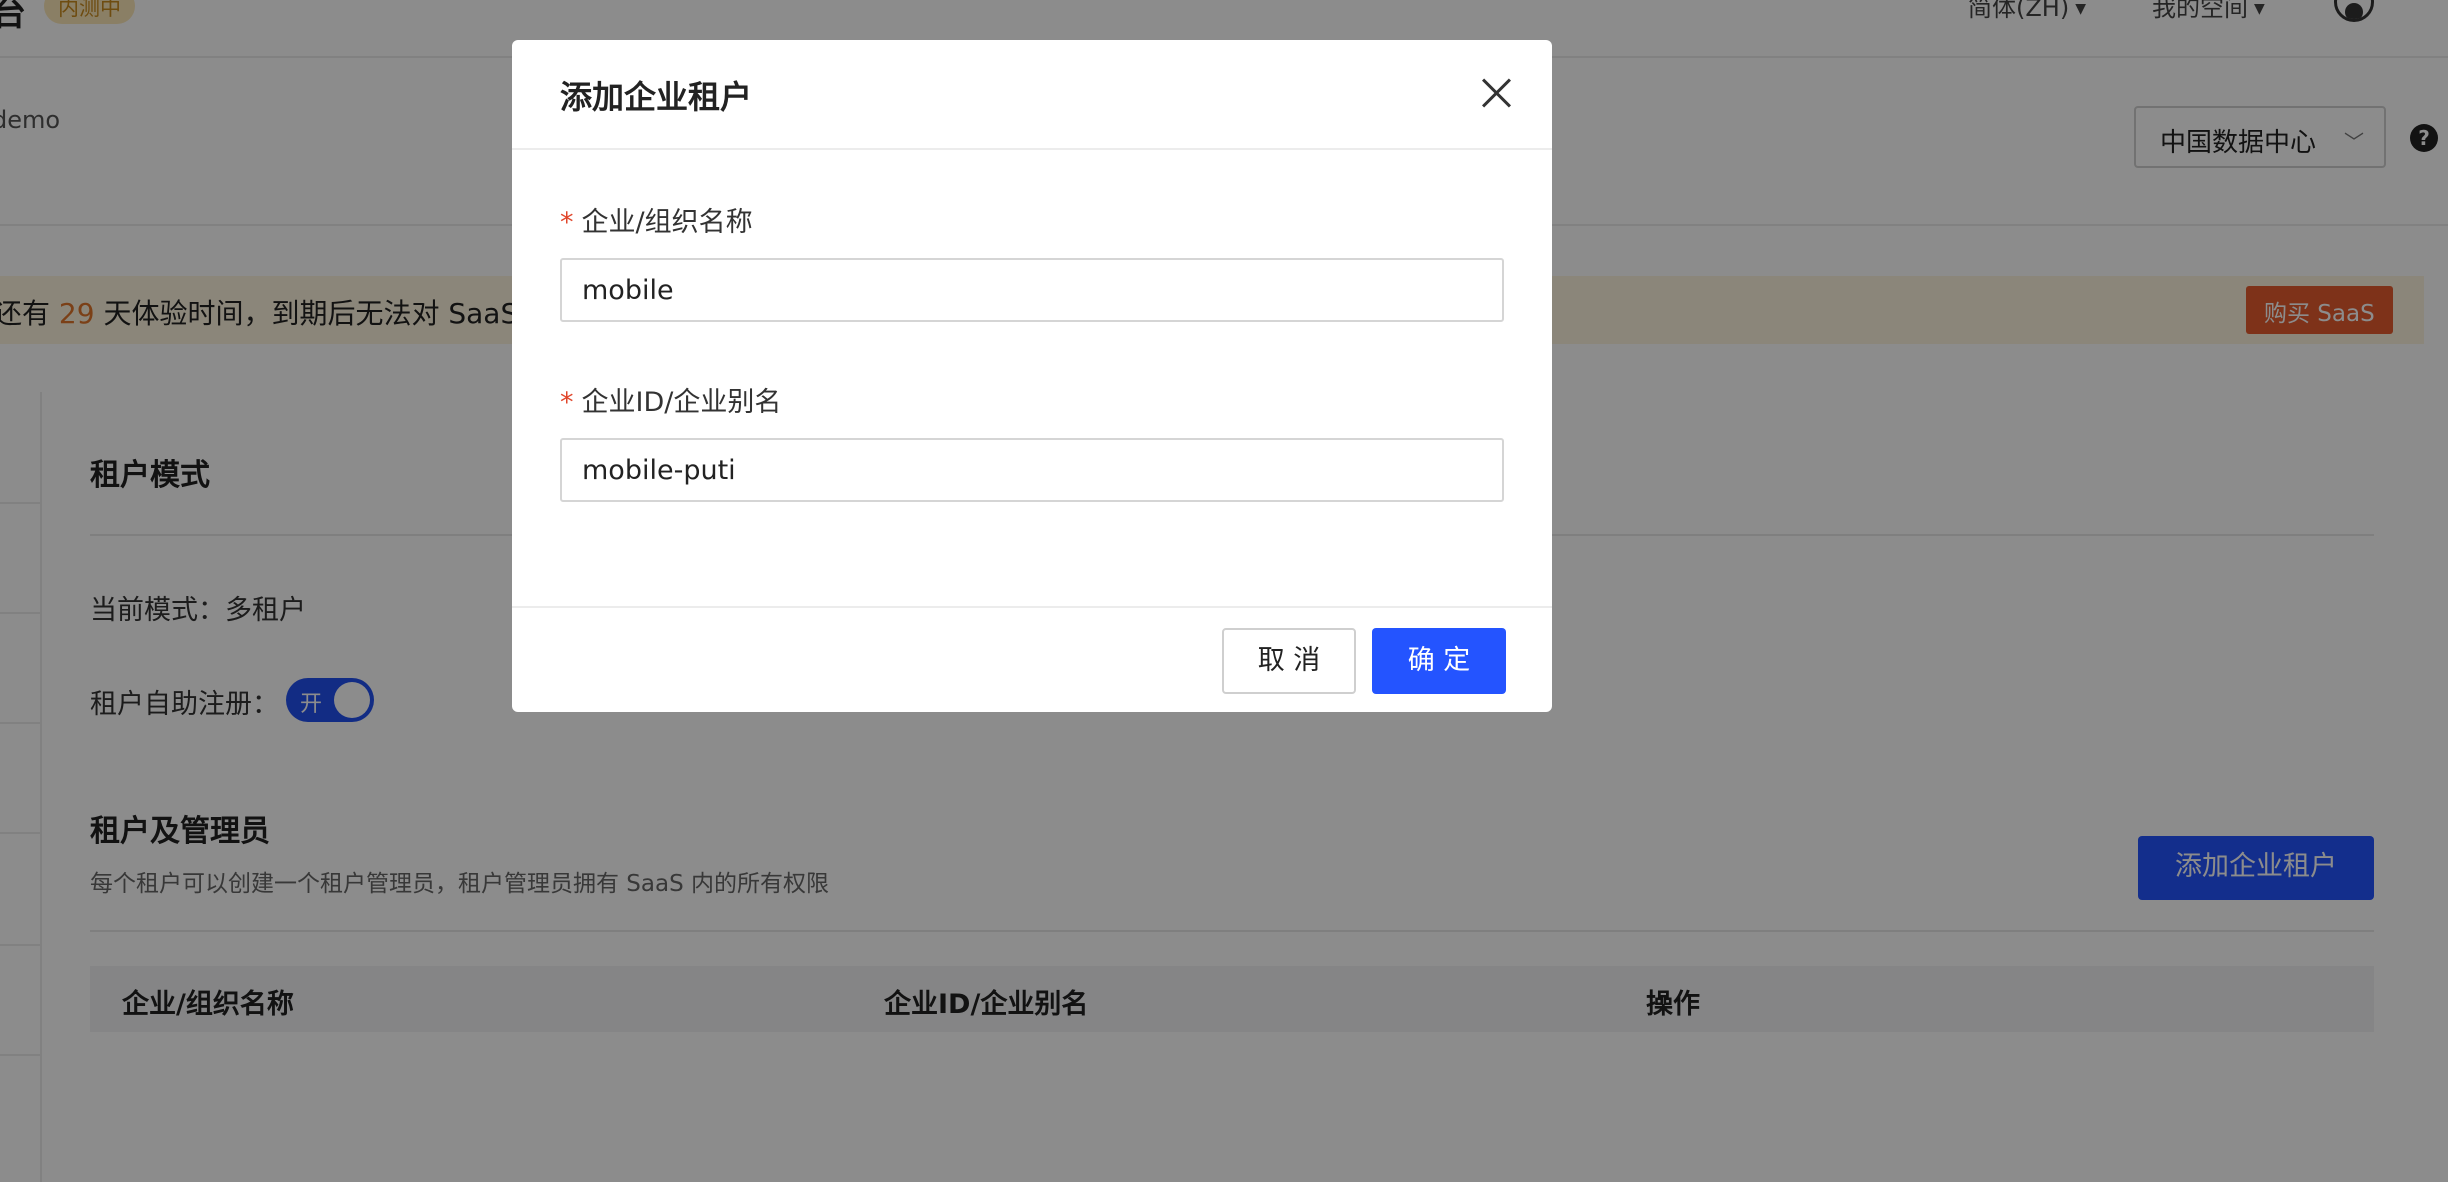  What do you see at coordinates (1032, 290) in the screenshot?
I see `org-name-input` at bounding box center [1032, 290].